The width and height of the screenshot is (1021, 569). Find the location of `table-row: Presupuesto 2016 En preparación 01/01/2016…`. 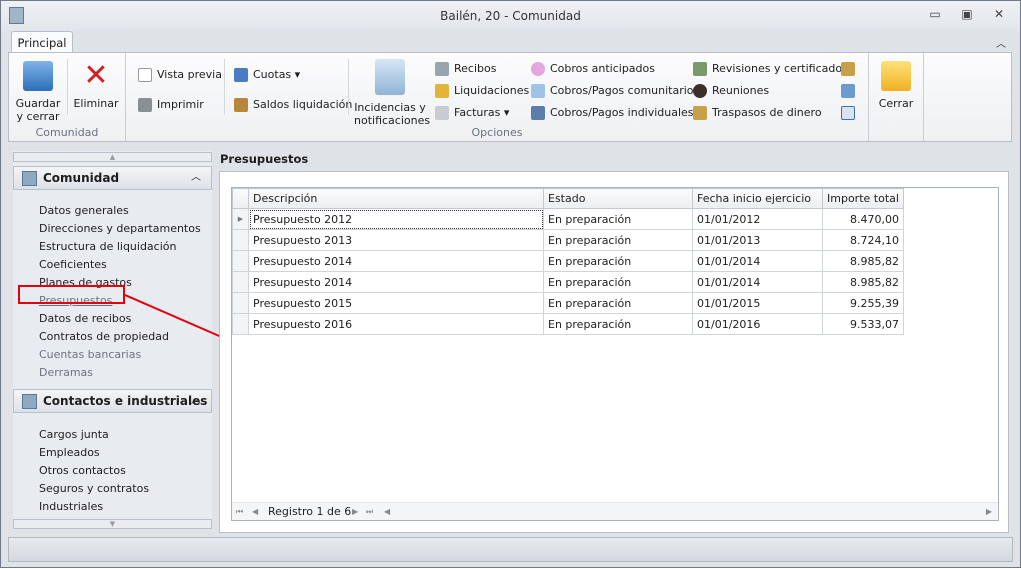

table-row: Presupuesto 2016 En preparación 01/01/2016… is located at coordinates (568, 324).